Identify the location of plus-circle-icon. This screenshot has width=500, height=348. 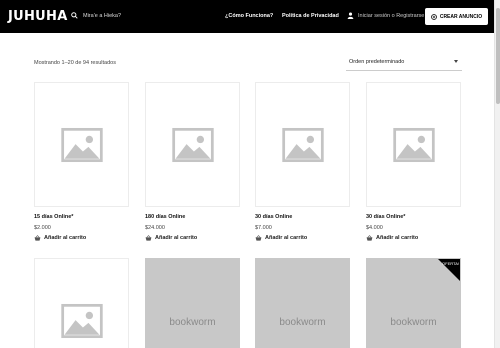
(433, 16).